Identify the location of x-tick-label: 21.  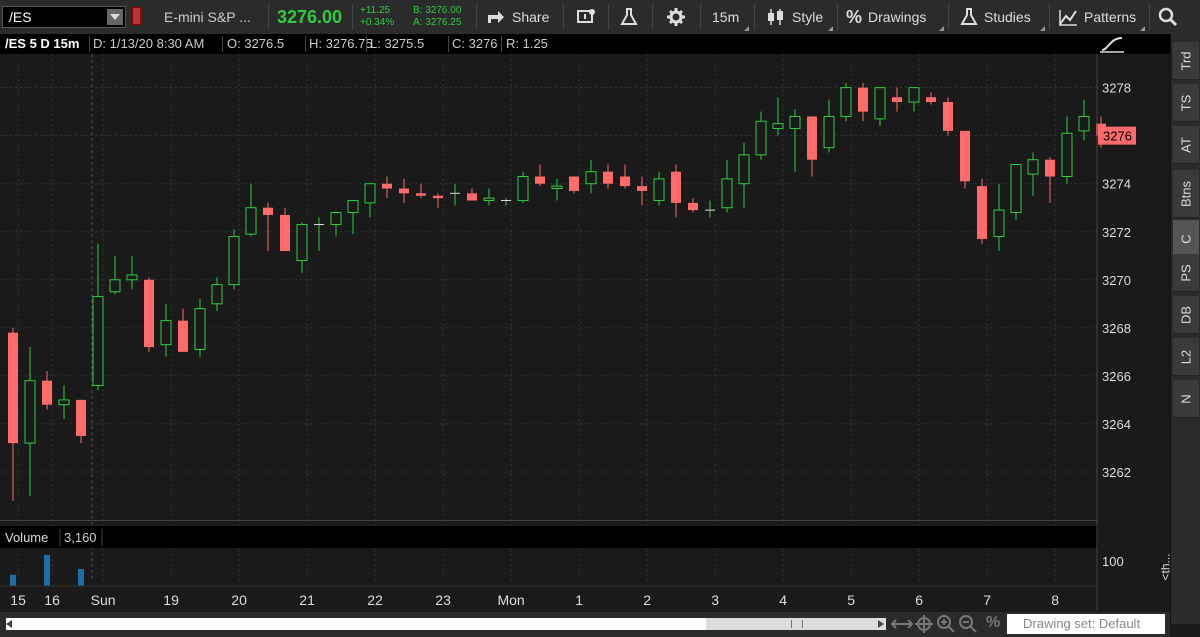
(307, 600).